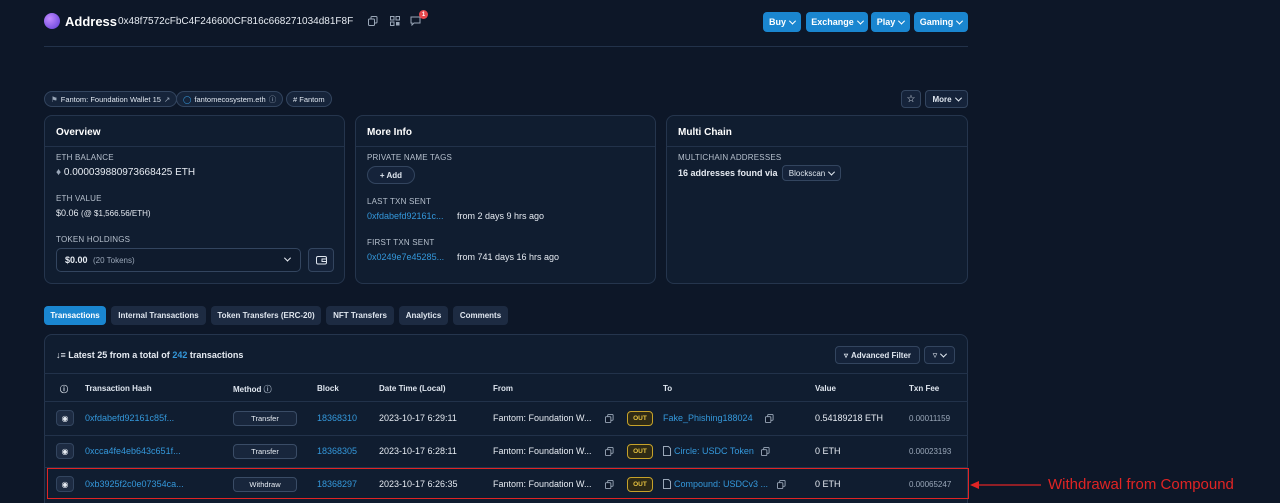 Image resolution: width=1280 pixels, height=503 pixels. I want to click on tab-analytics: Analytics, so click(423, 315).